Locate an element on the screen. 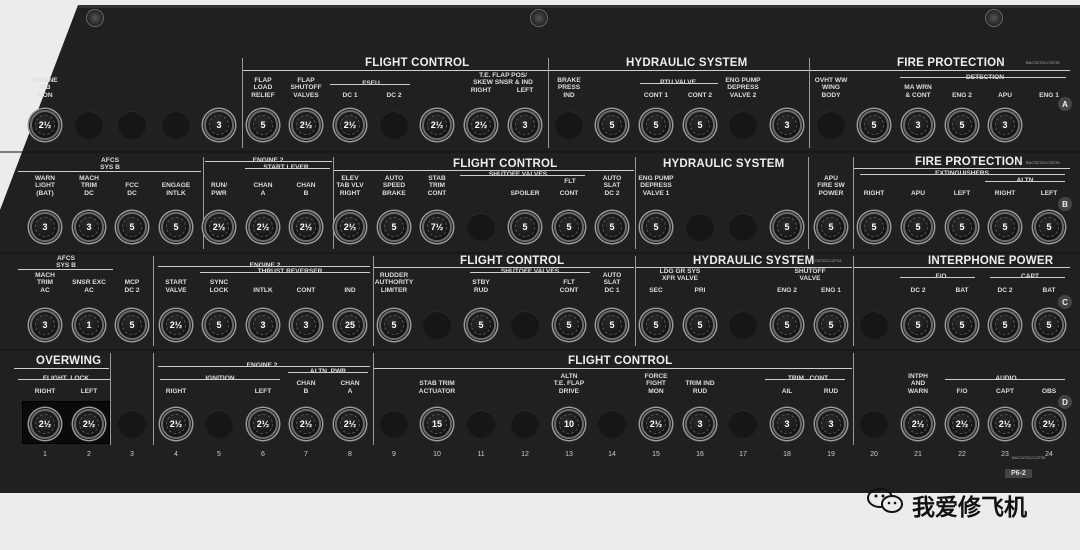  circuit-breaker: 25 is located at coordinates (350, 325).